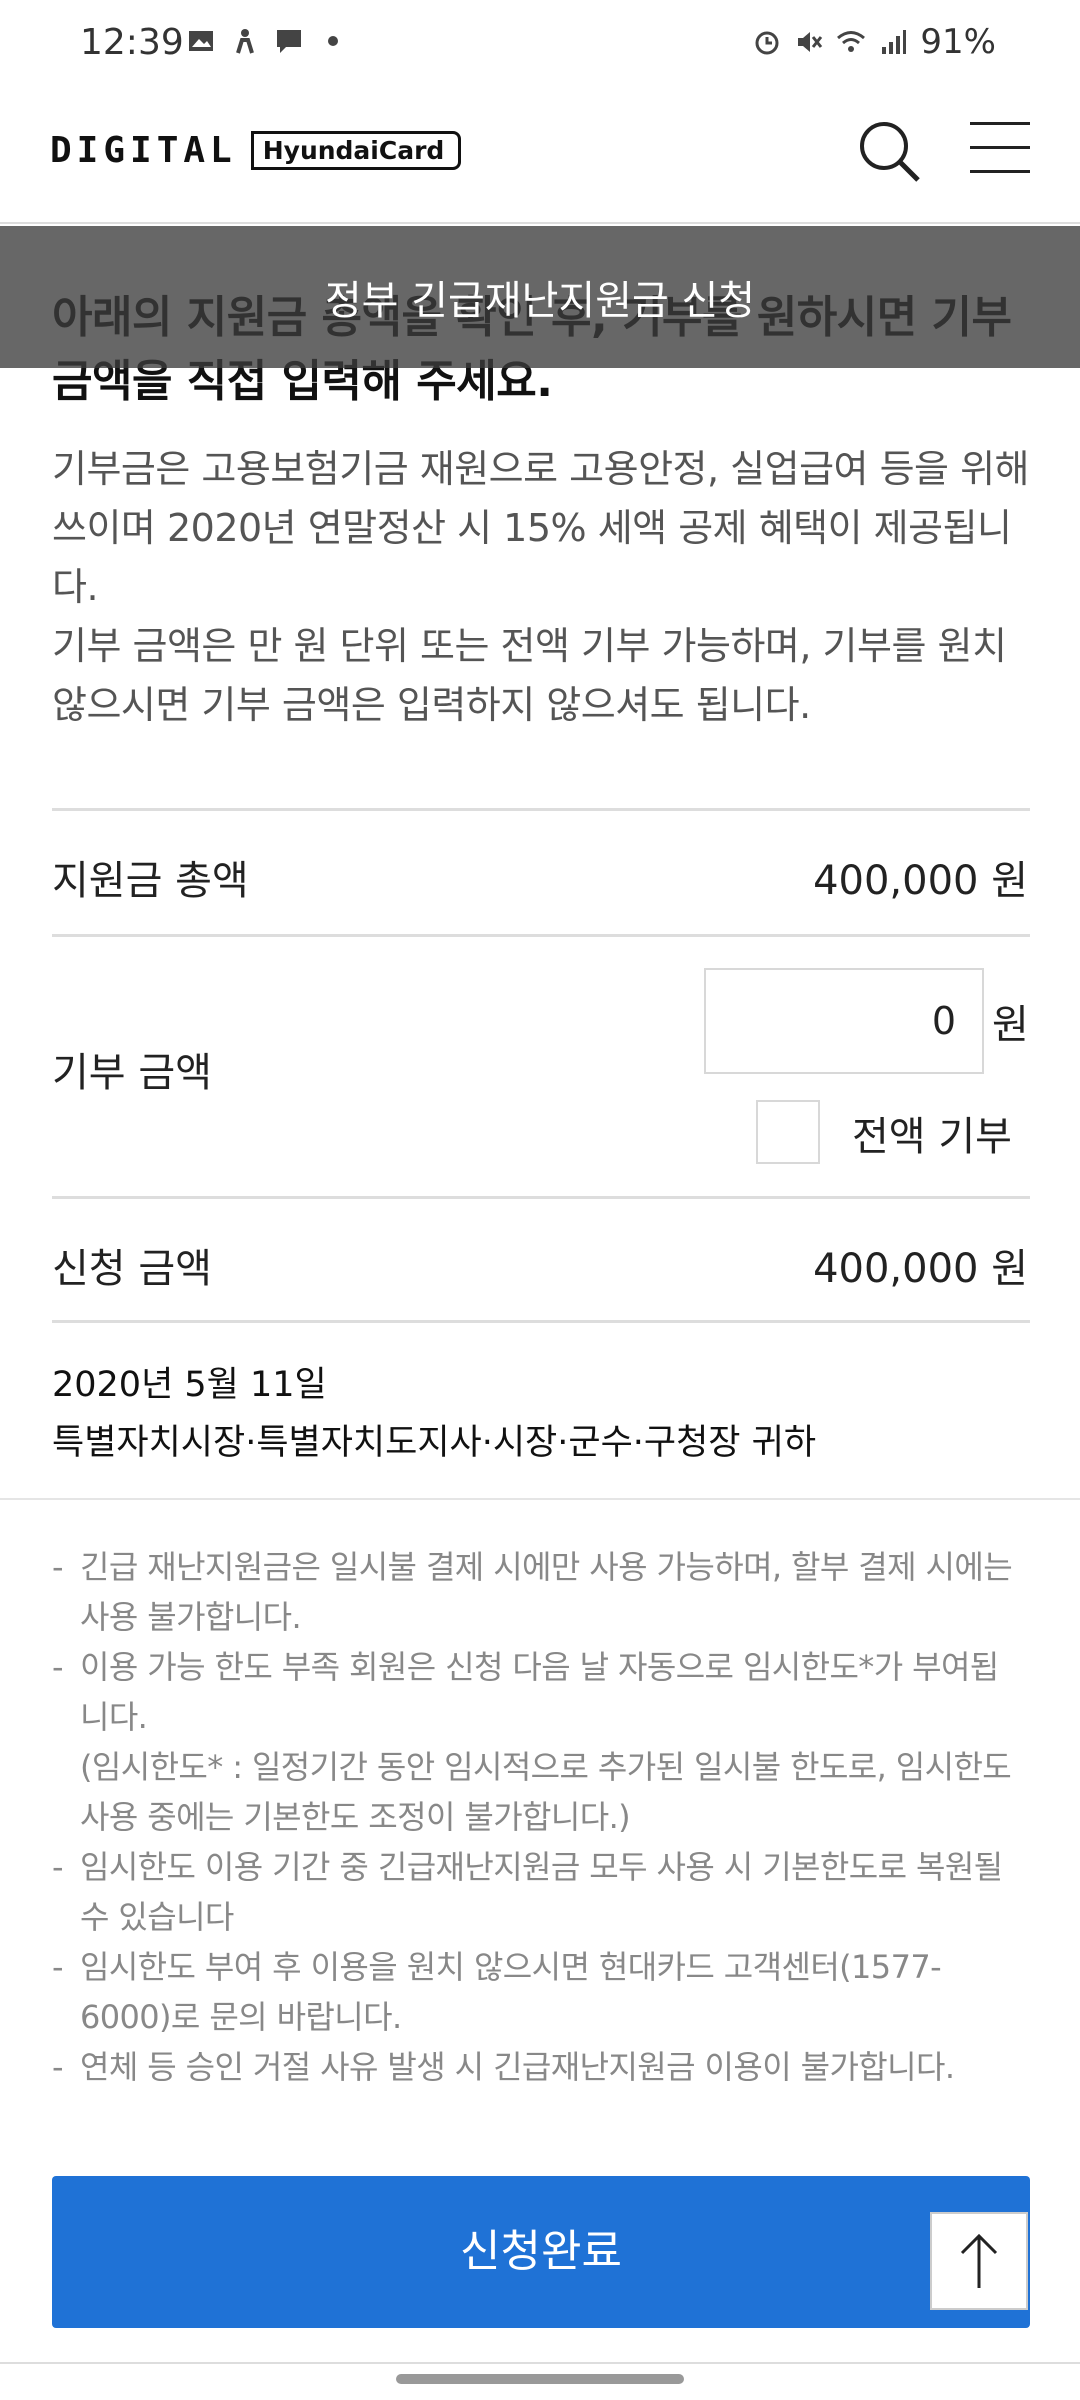 The image size is (1080, 2400). Describe the element at coordinates (844, 1021) in the screenshot. I see `donation-amount-input: 0` at that location.